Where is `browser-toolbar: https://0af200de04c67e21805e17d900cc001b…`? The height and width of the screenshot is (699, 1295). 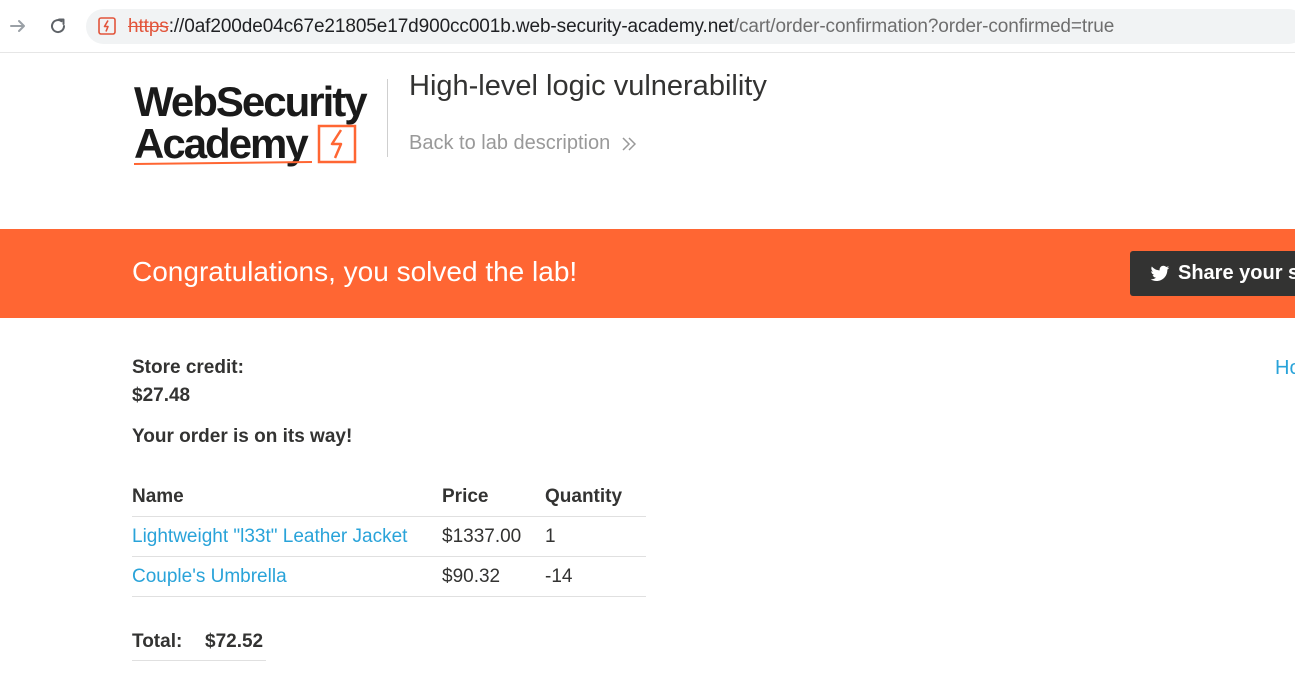 browser-toolbar: https://0af200de04c67e21805e17d900cc001b… is located at coordinates (647, 26).